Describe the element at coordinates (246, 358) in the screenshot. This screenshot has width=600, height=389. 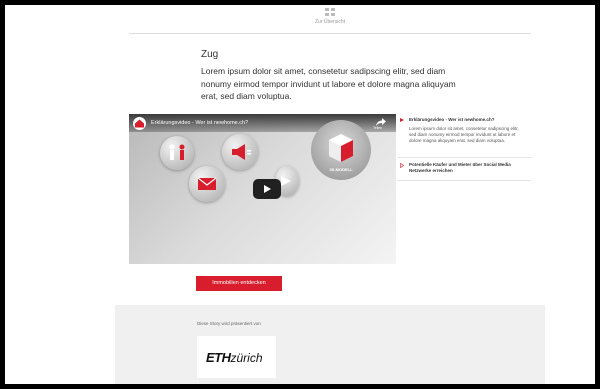
I see `logo-light-text: zürich` at that location.